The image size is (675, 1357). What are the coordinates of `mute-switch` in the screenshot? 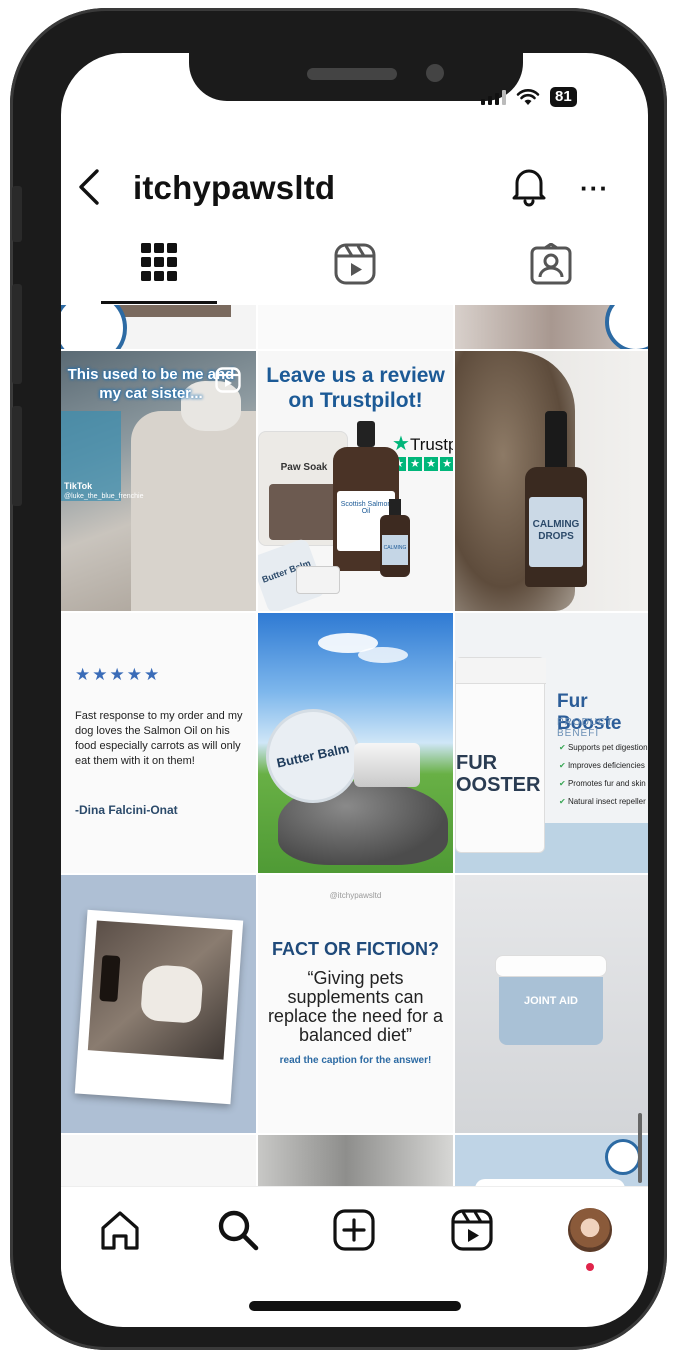 It's located at (17, 214).